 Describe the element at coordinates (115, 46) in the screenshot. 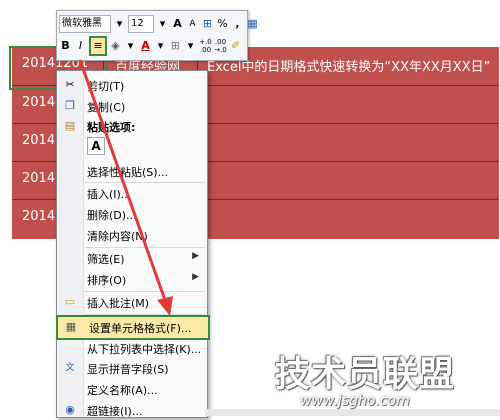

I see `fill-color-icon: ◈` at that location.